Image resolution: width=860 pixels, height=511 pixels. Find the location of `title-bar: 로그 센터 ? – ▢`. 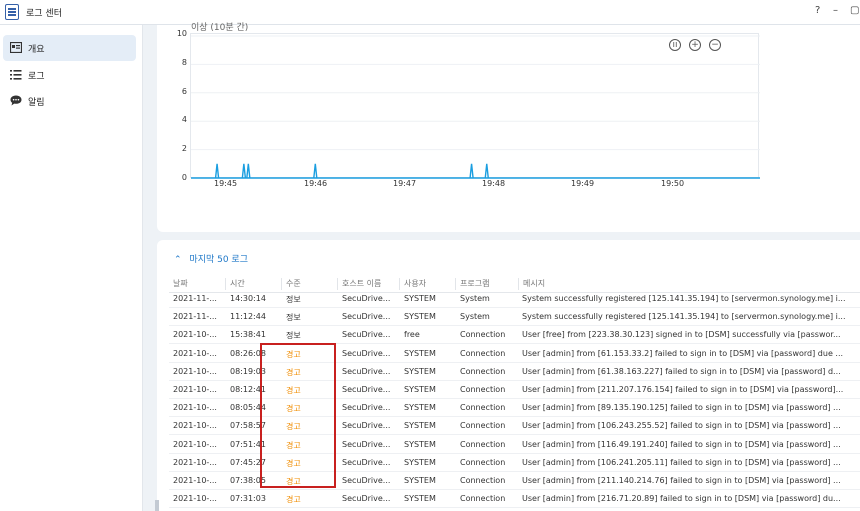

title-bar: 로그 센터 ? – ▢ is located at coordinates (430, 12).